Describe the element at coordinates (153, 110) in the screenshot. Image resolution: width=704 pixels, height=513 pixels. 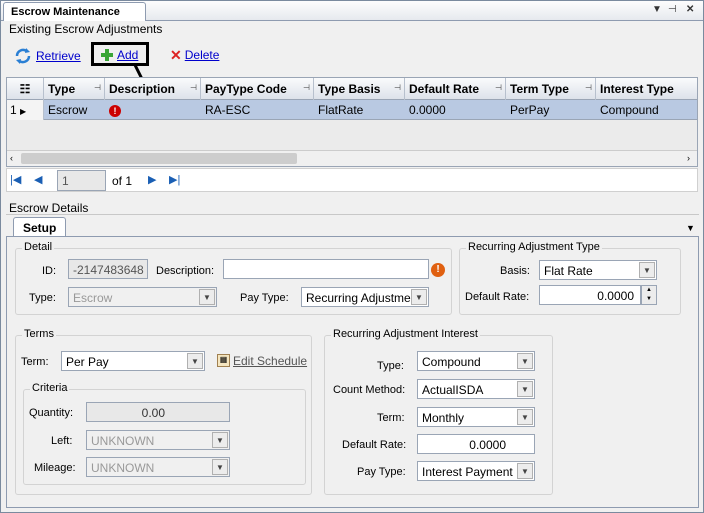
I see `cell-description: !` at that location.